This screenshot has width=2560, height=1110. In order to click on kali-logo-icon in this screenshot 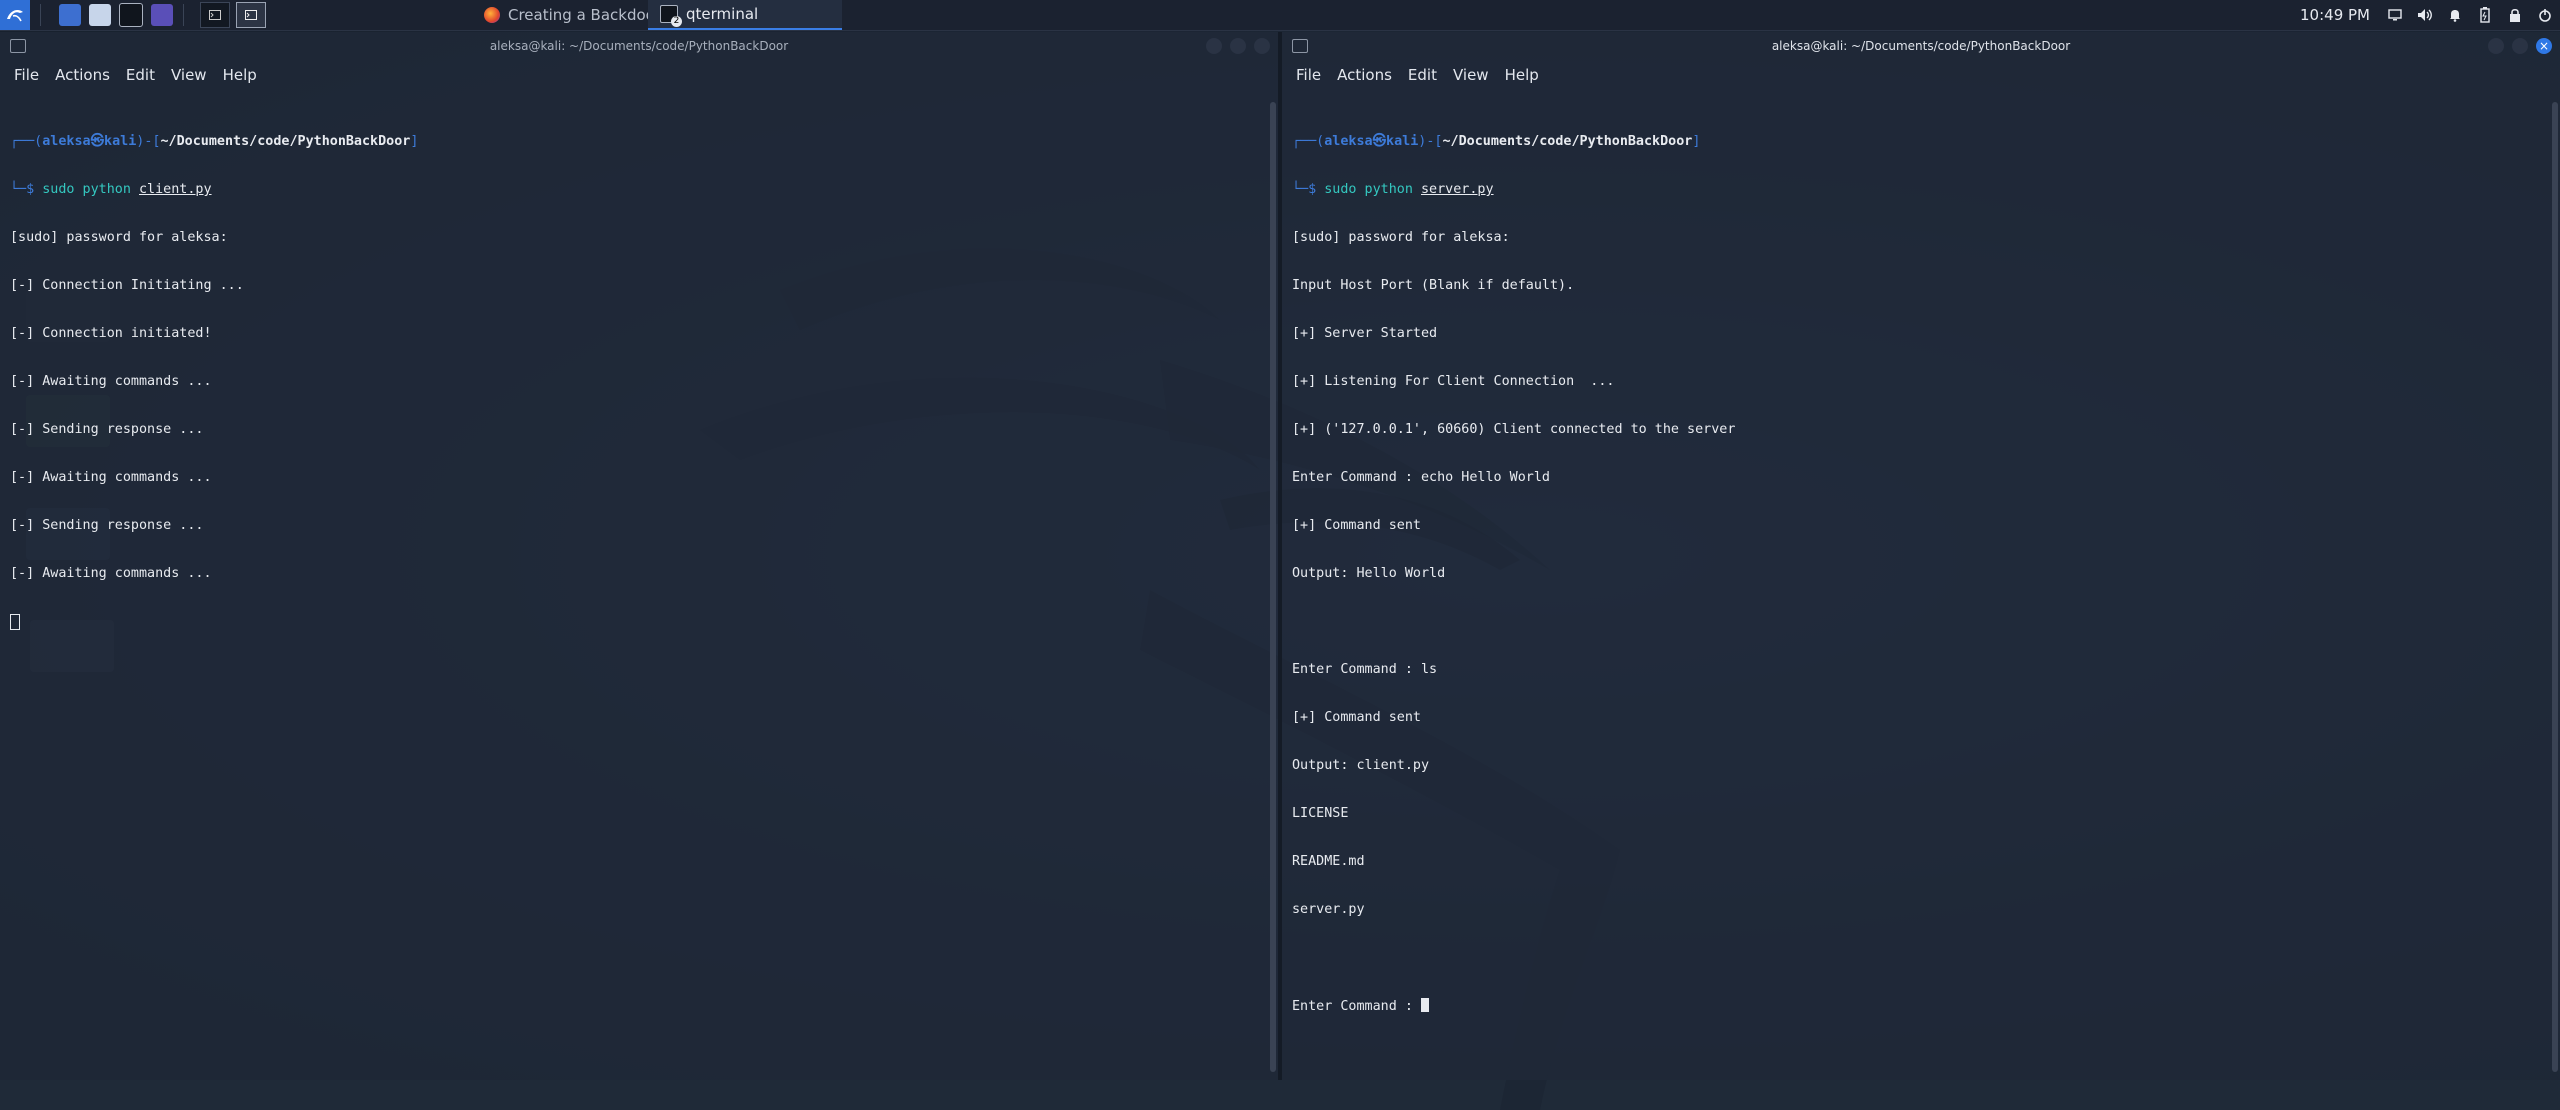, I will do `click(15, 16)`.